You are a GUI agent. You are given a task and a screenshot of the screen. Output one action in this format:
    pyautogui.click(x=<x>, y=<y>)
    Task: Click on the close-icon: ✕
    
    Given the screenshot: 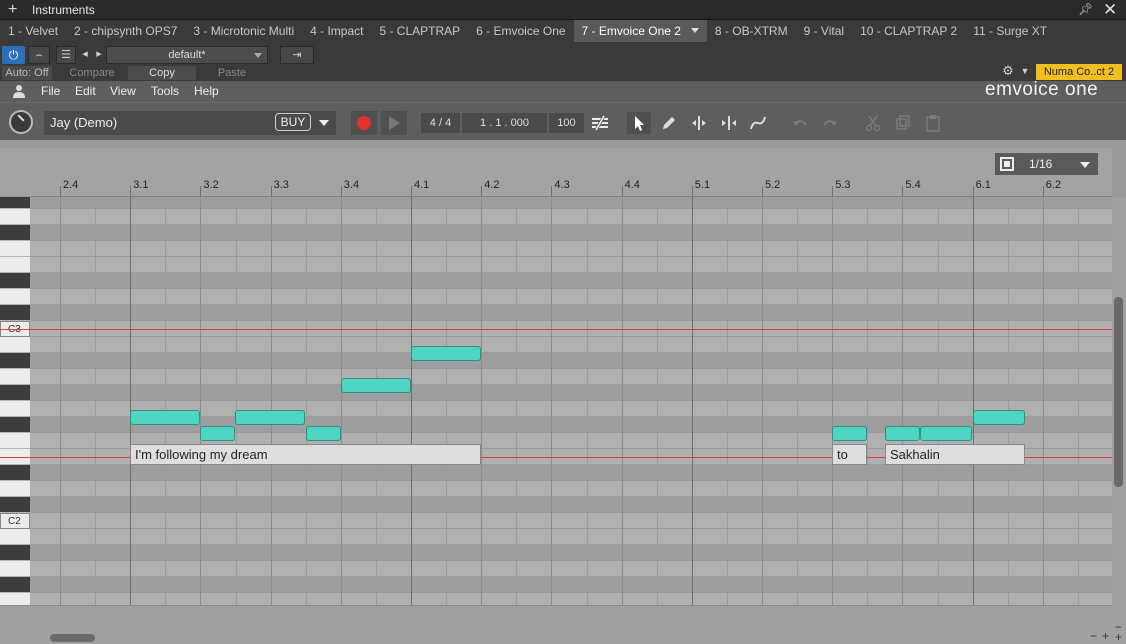 What is the action you would take?
    pyautogui.click(x=1110, y=10)
    